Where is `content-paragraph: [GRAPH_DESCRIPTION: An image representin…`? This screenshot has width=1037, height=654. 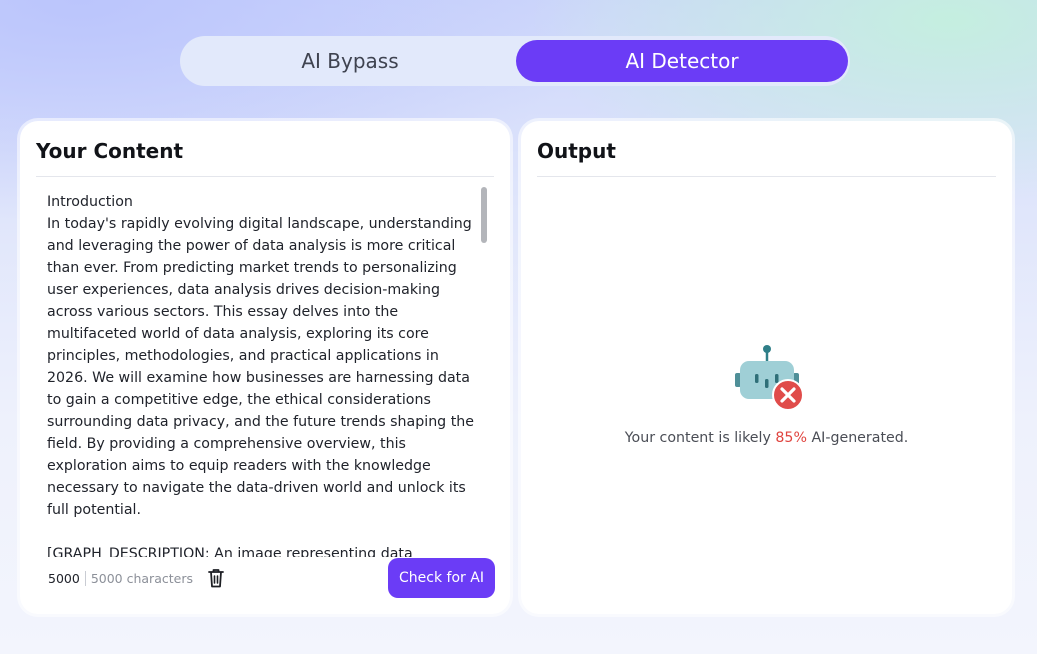 content-paragraph: [GRAPH_DESCRIPTION: An image representin… is located at coordinates (230, 551).